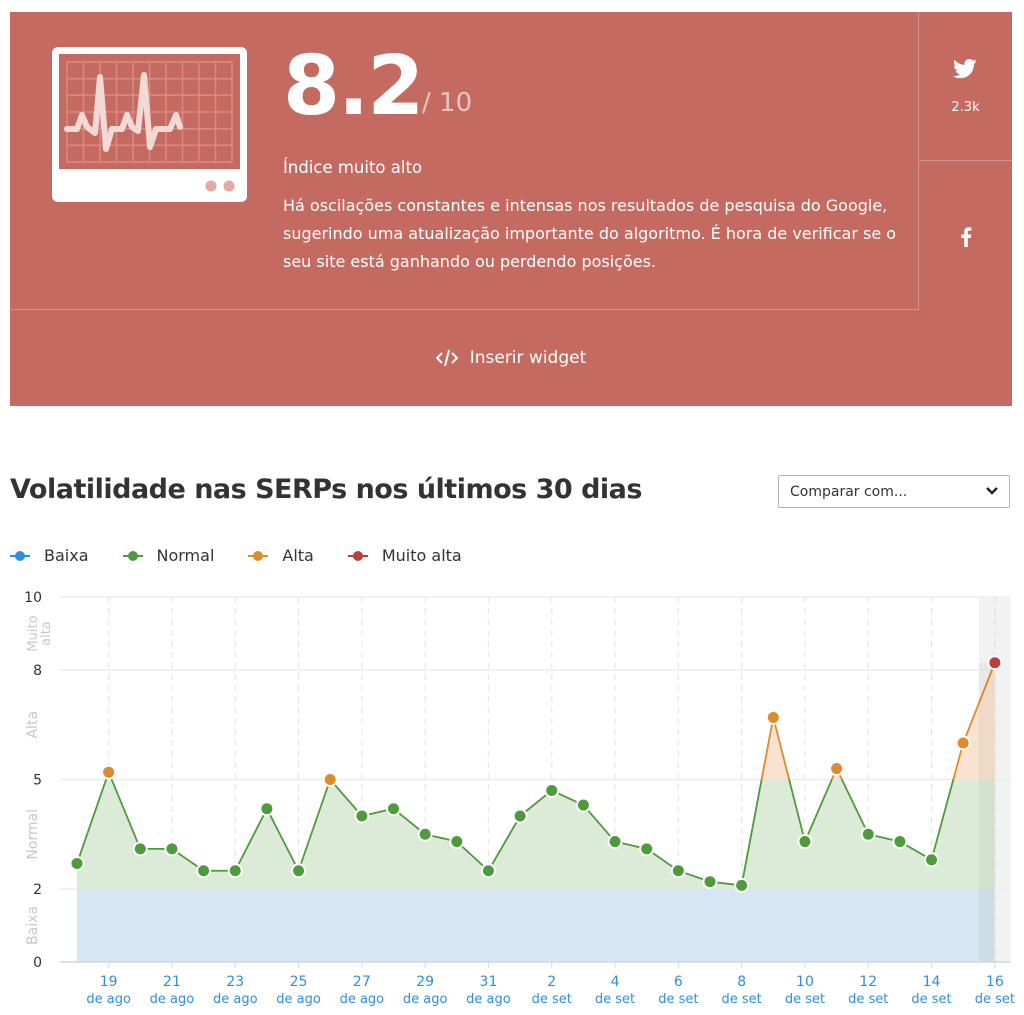 The width and height of the screenshot is (1024, 1015). Describe the element at coordinates (235, 982) in the screenshot. I see `x-tick-label-day: 23` at that location.